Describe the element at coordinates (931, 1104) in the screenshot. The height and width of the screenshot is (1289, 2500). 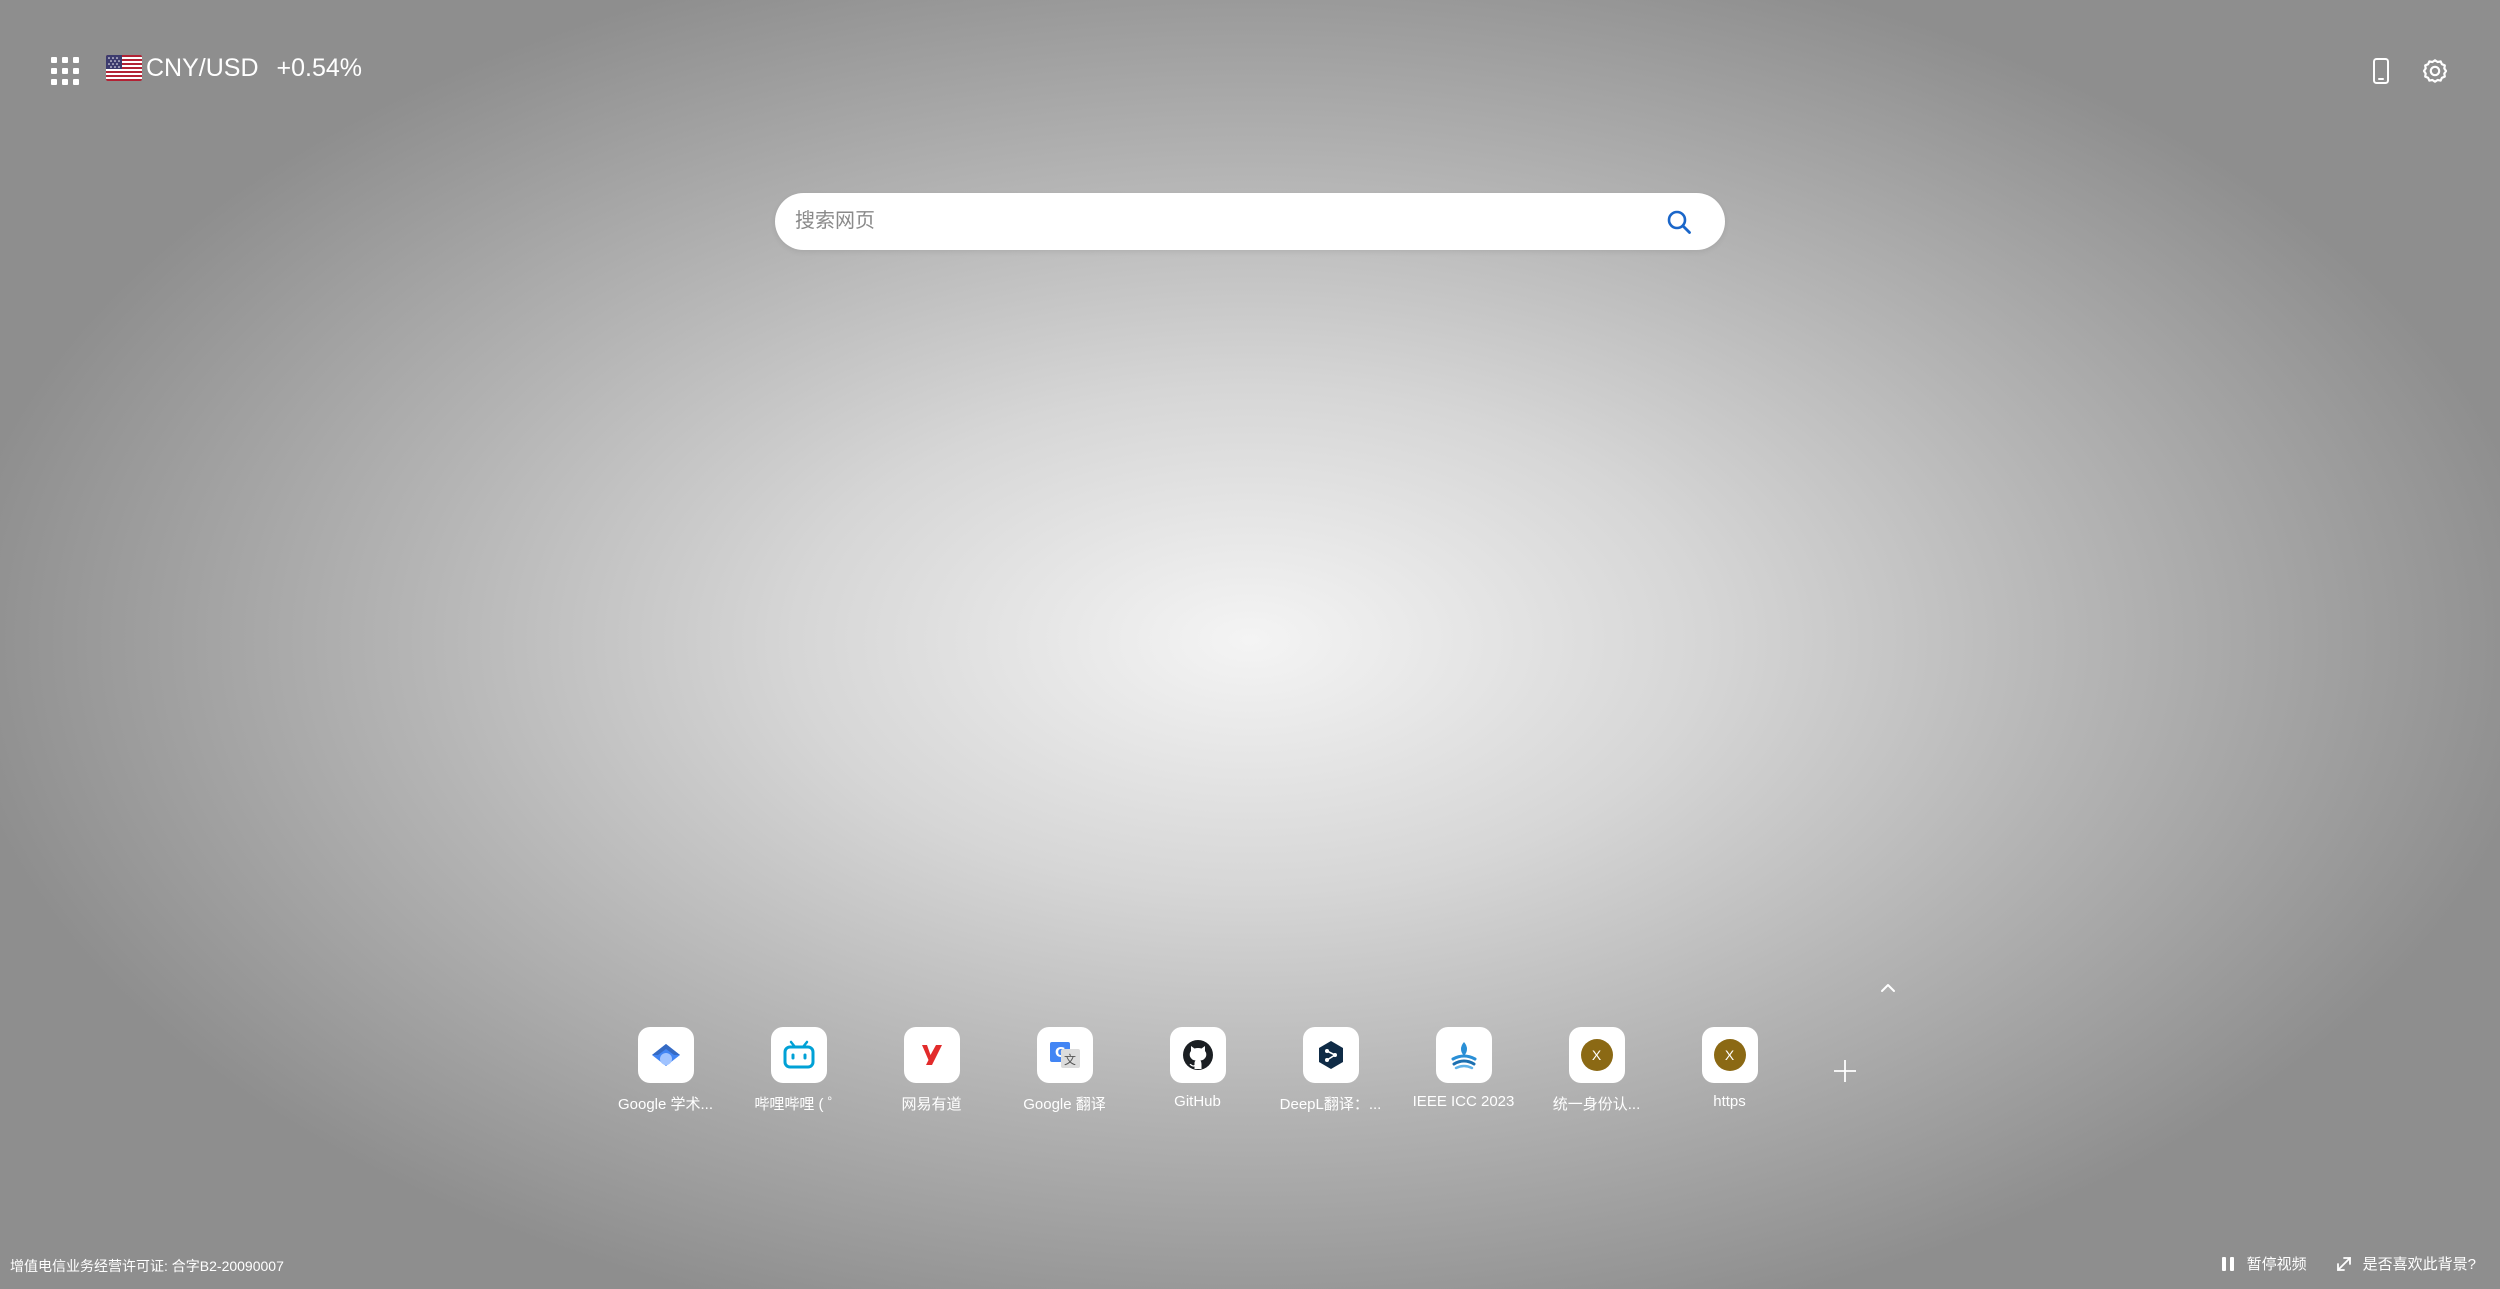
I see `shortcut-label: 网易有道` at that location.